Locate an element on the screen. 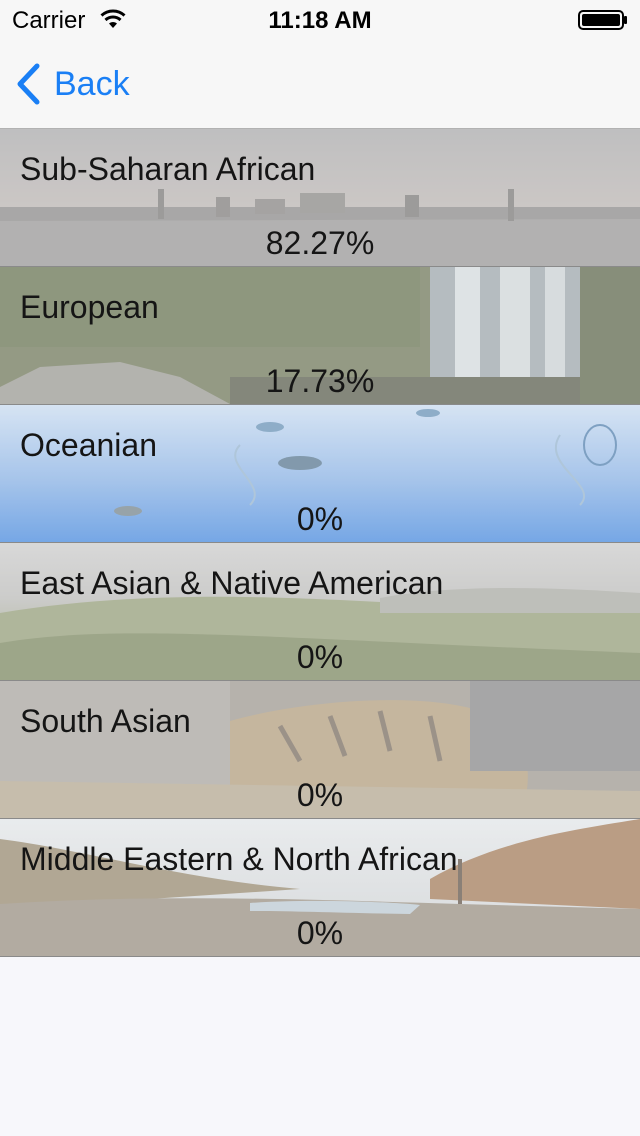 This screenshot has width=640, height=1136. ancestry-label: Oceanian is located at coordinates (88, 445).